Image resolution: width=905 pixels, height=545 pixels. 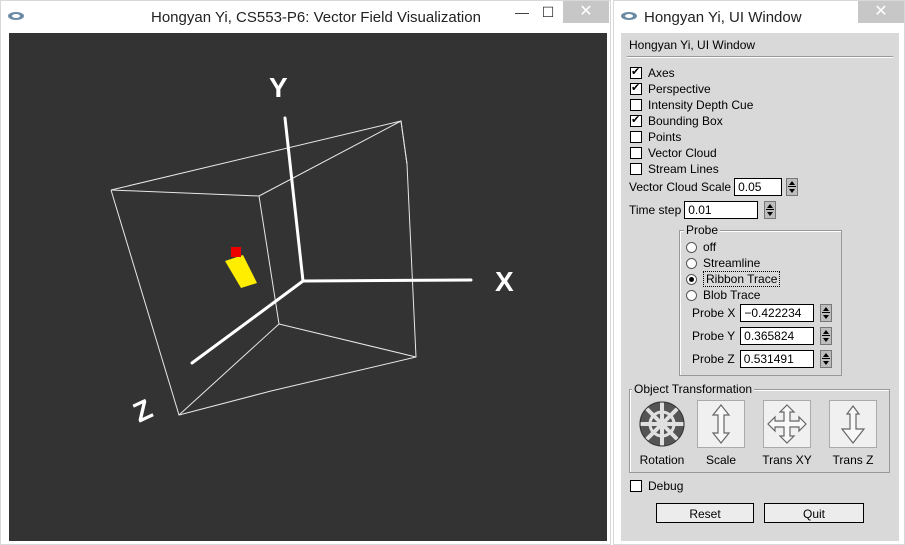 I want to click on vector-cloud-scale-row: Vector Cloud Scale 0.05, so click(x=714, y=187).